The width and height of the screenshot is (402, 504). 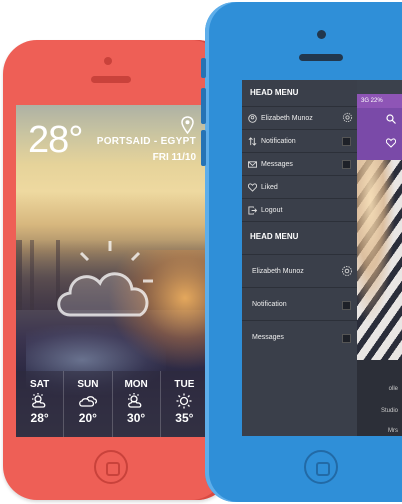 I want to click on mail-icon, so click(x=252, y=164).